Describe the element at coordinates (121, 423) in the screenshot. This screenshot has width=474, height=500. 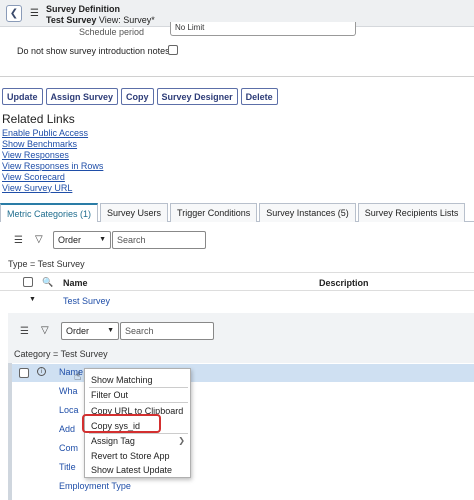
I see `highlight-box` at that location.